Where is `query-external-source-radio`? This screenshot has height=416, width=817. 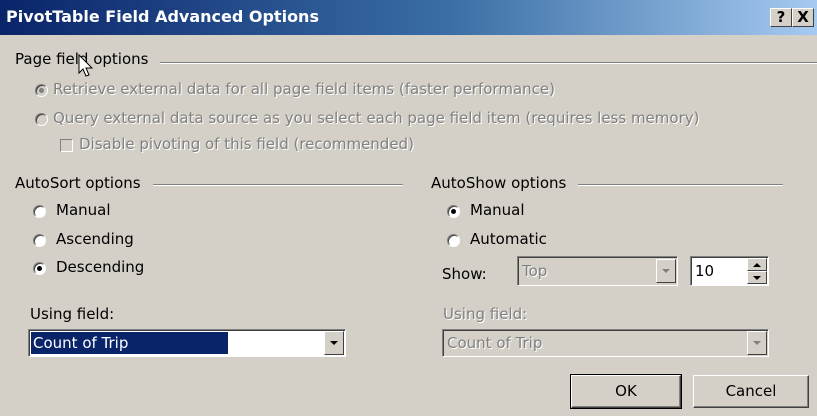 query-external-source-radio is located at coordinates (41, 119).